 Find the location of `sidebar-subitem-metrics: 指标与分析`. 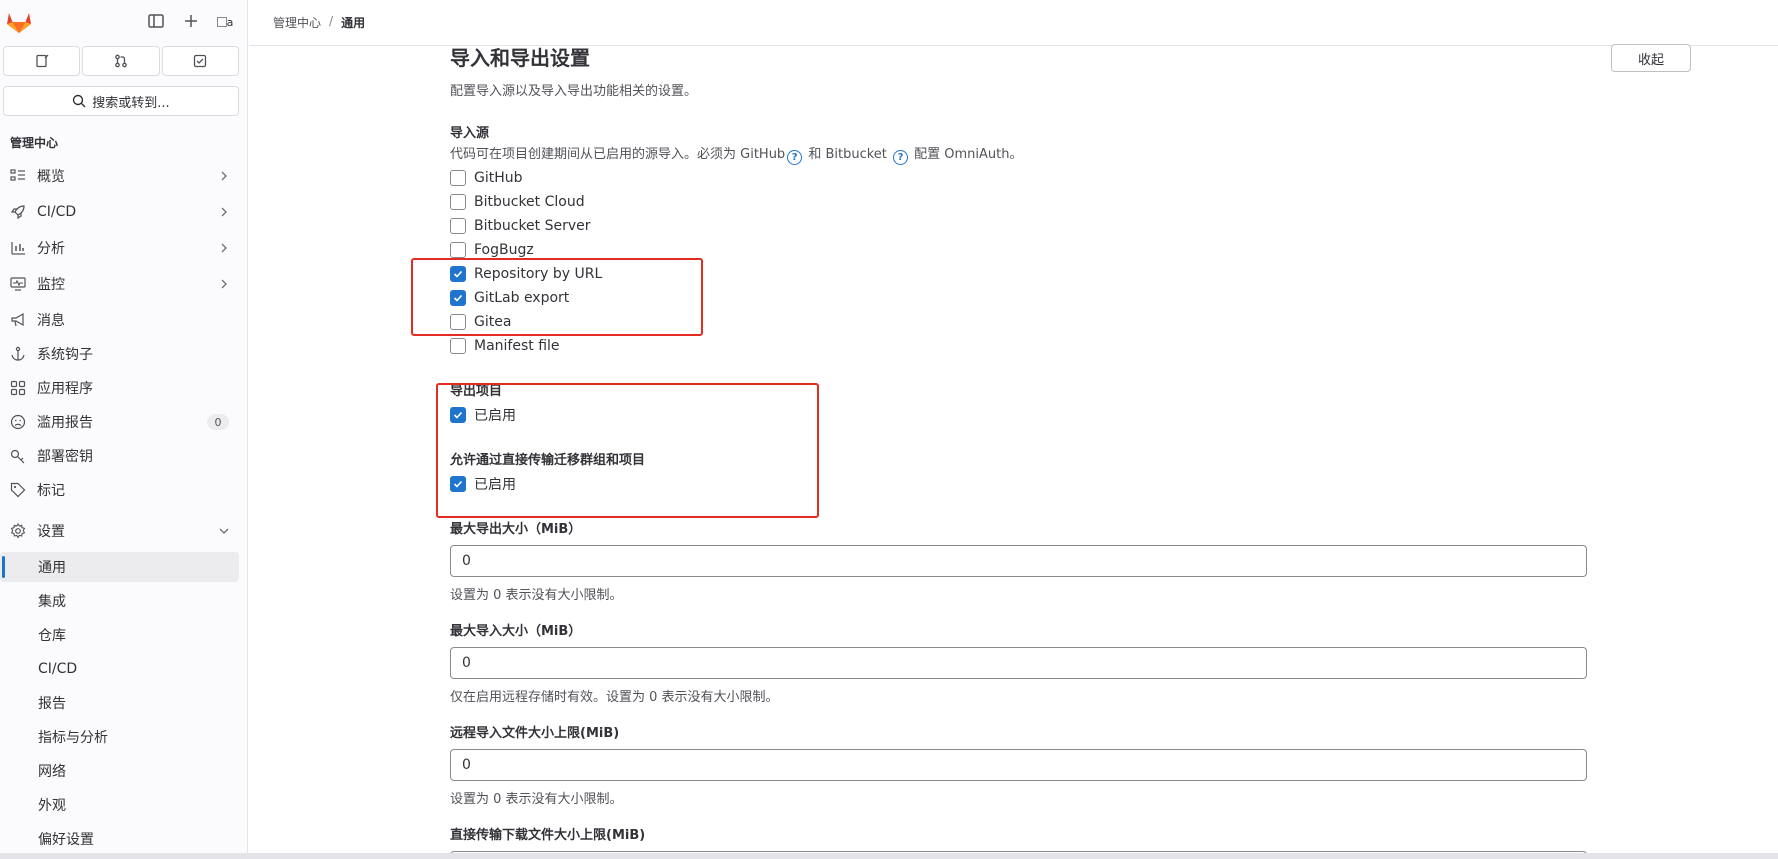

sidebar-subitem-metrics: 指标与分析 is located at coordinates (119, 737).